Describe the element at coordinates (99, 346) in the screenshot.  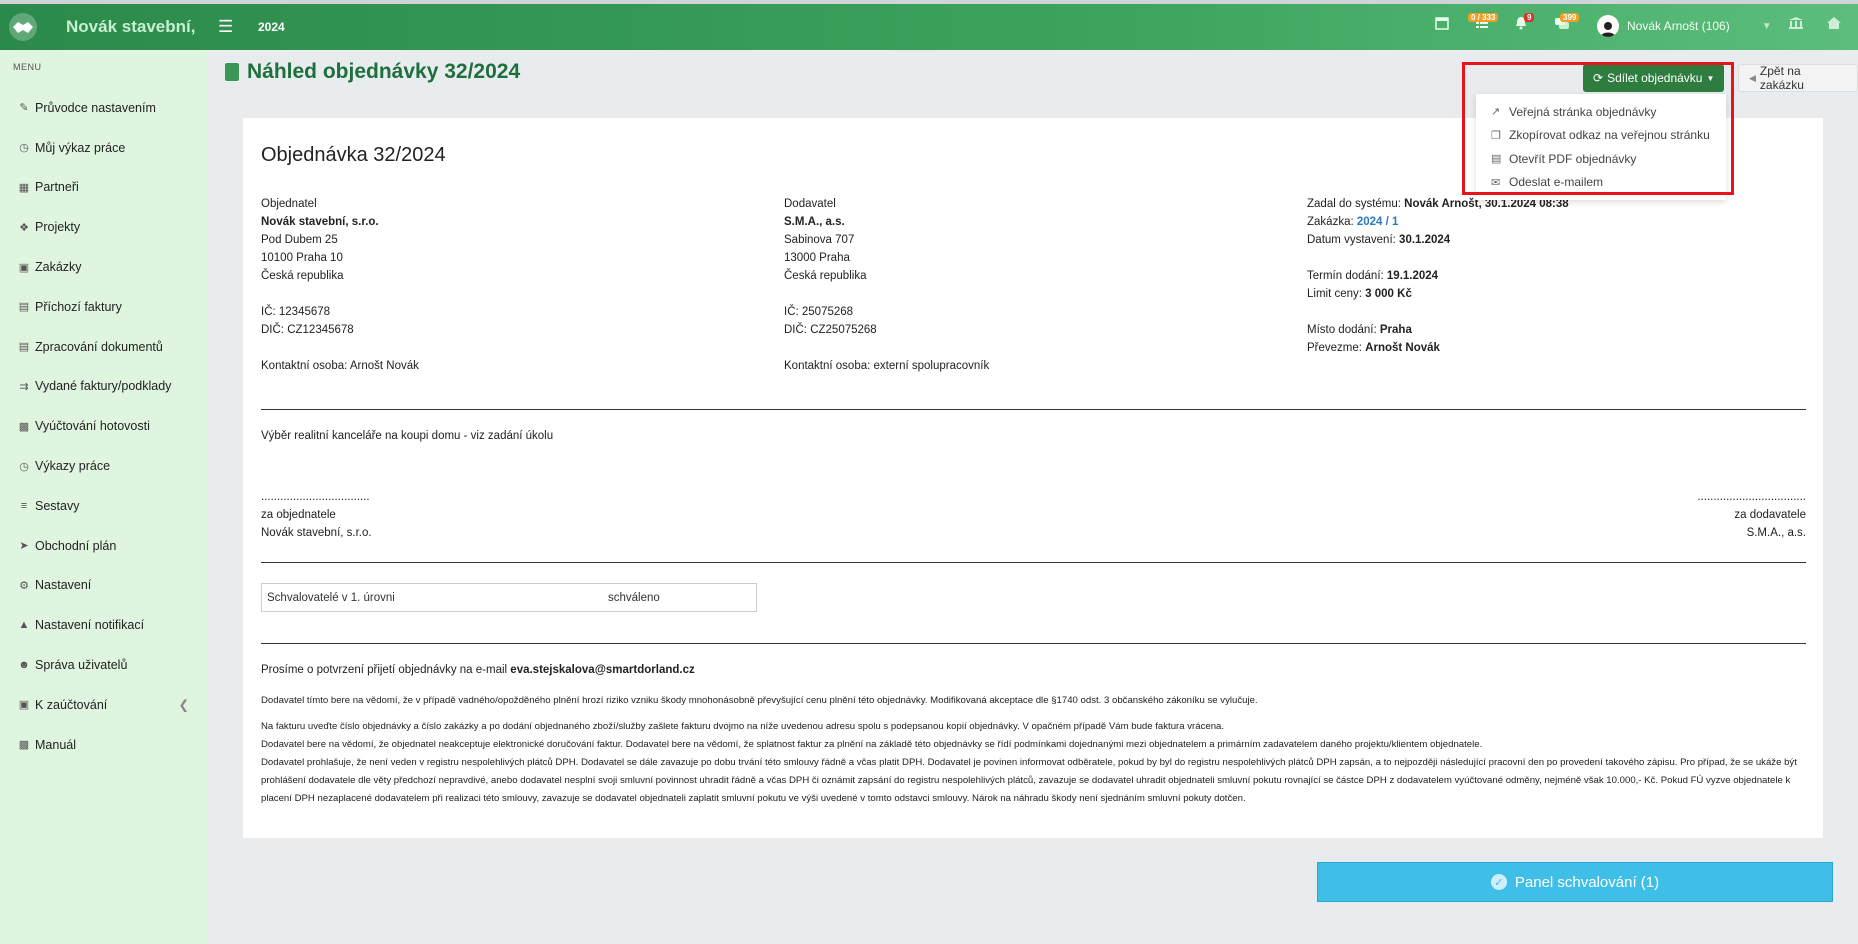
I see `sidebar-item-label: Zpracování dokumentů` at that location.